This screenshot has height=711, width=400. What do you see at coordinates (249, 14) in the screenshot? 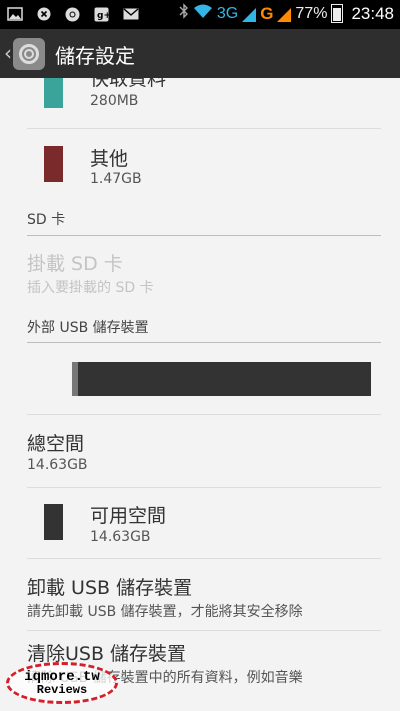
I see `signal-icon` at bounding box center [249, 14].